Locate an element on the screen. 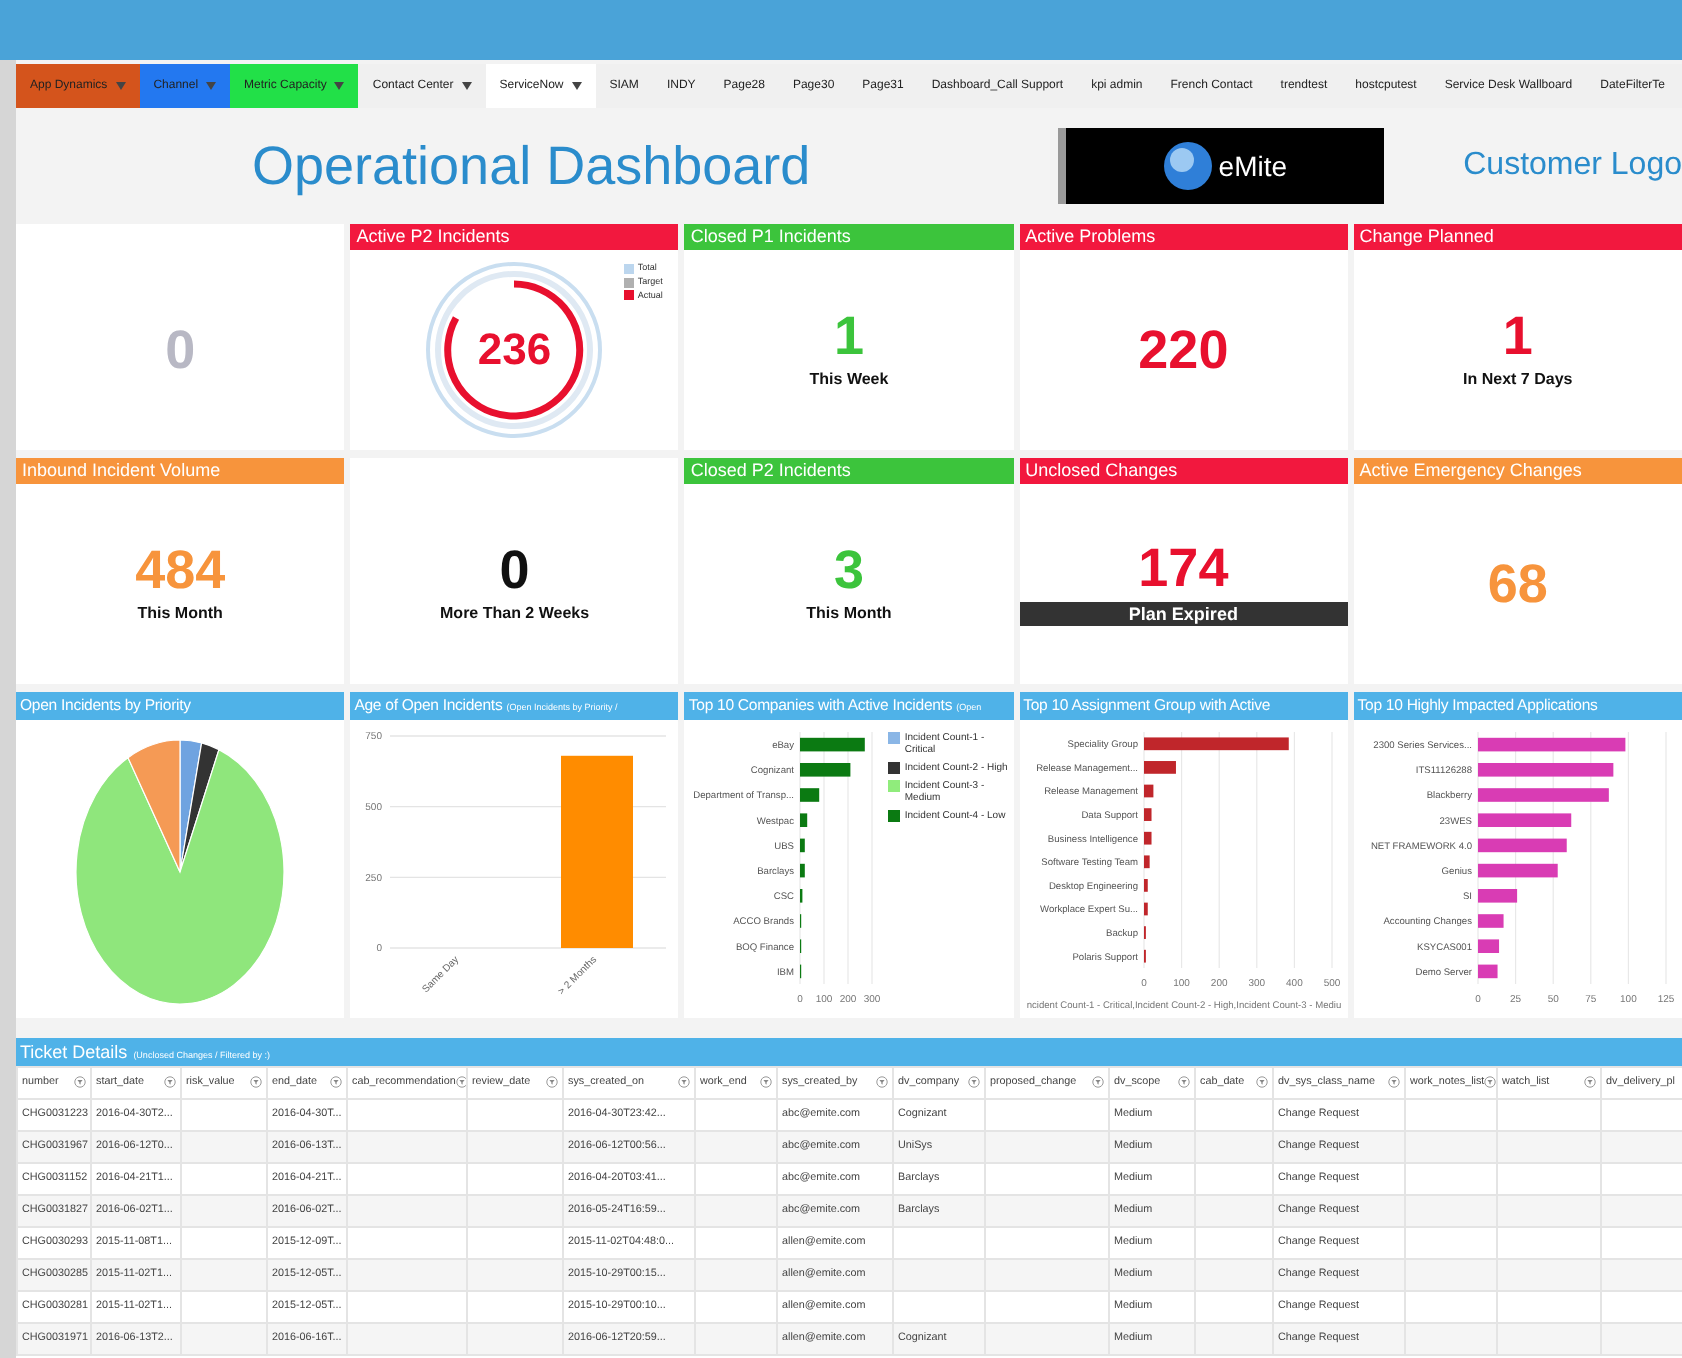  tile-value: 484 is located at coordinates (180, 570).